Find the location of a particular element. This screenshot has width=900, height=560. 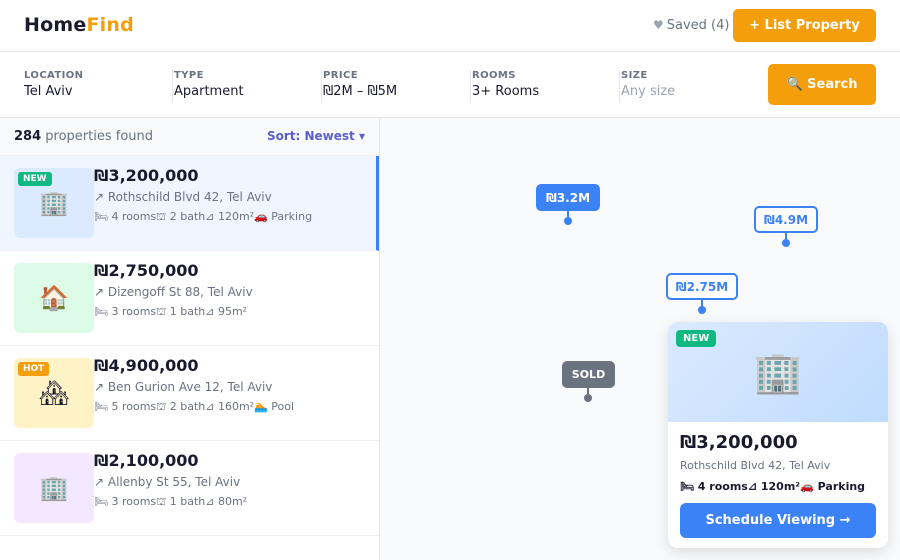

popup-price: ₪3,200,000 is located at coordinates (739, 442).